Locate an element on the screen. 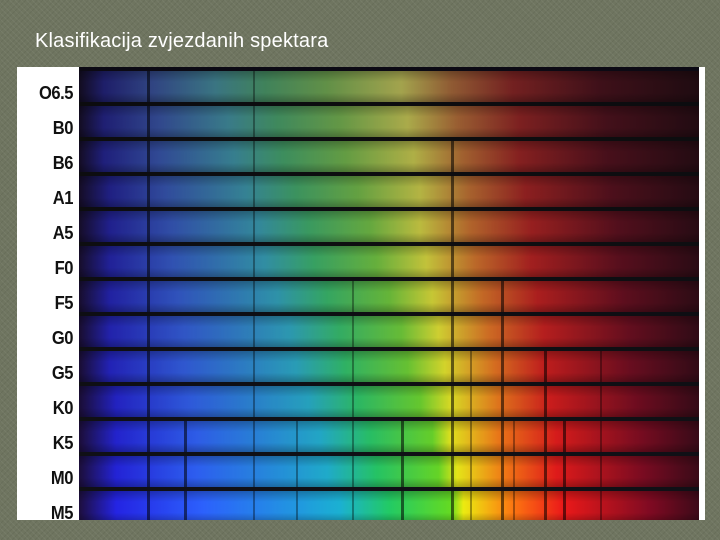  spectral-class-label: M5 is located at coordinates (62, 511).